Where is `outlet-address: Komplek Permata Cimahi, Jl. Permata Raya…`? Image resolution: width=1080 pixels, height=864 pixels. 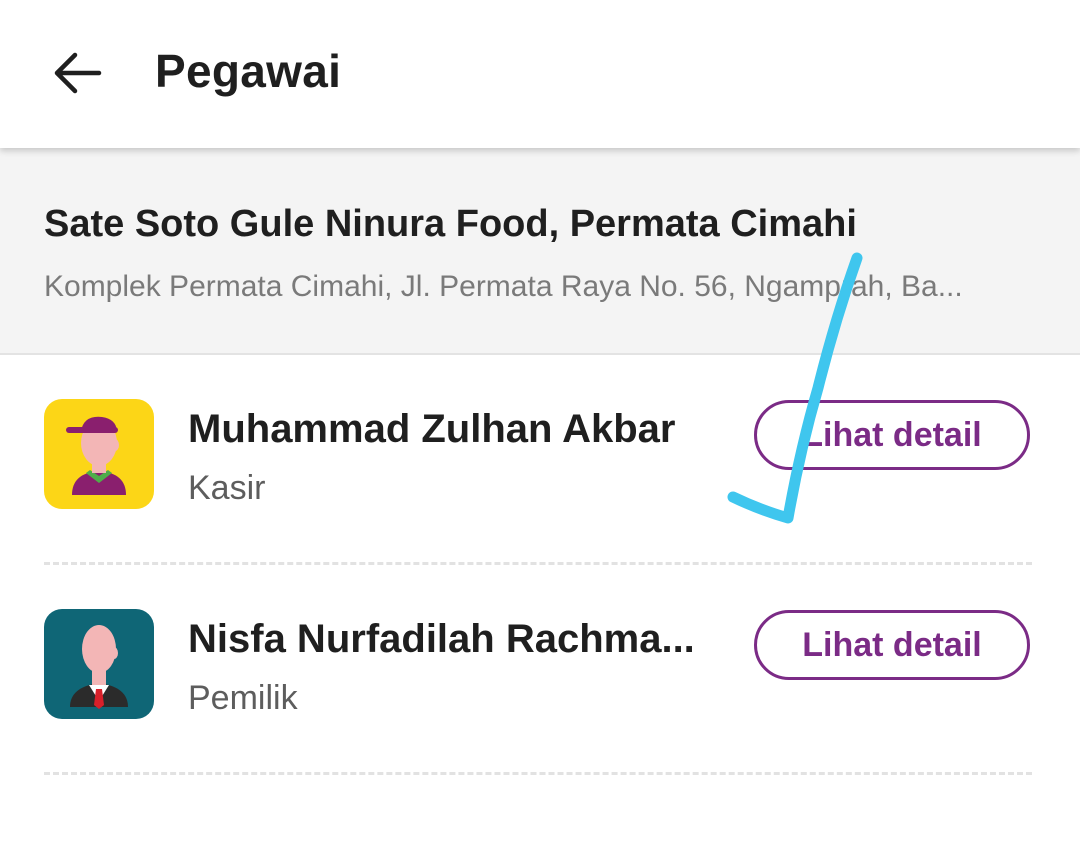
outlet-address: Komplek Permata Cimahi, Jl. Permata Raya… is located at coordinates (503, 286).